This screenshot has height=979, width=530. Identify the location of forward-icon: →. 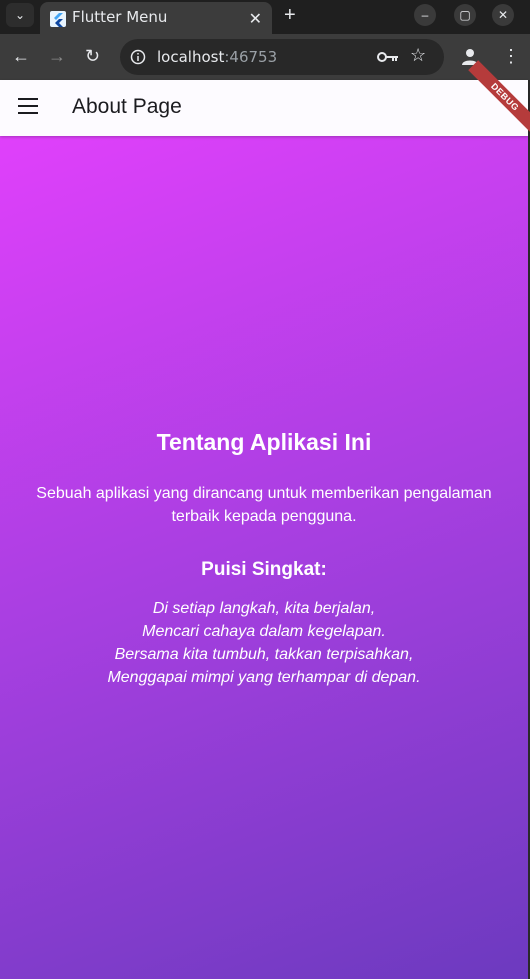
(57, 56).